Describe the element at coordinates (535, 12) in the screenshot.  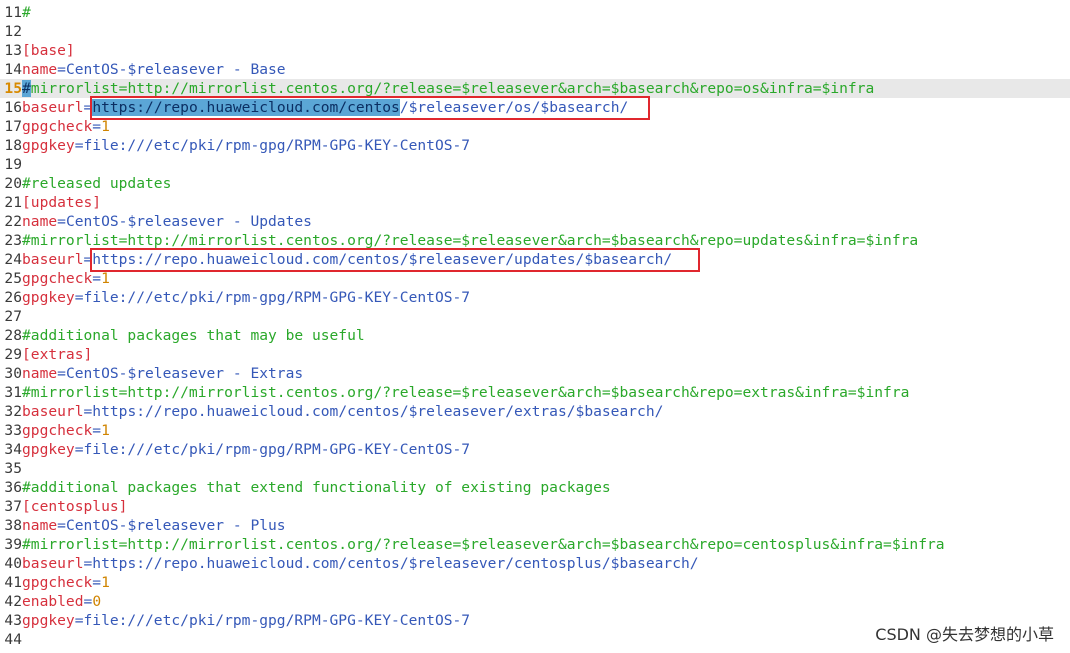
I see `code-line: 11 #` at that location.